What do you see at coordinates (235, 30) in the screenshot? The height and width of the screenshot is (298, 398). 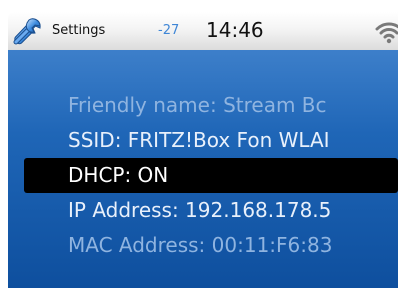 I see `clock: 14:46` at bounding box center [235, 30].